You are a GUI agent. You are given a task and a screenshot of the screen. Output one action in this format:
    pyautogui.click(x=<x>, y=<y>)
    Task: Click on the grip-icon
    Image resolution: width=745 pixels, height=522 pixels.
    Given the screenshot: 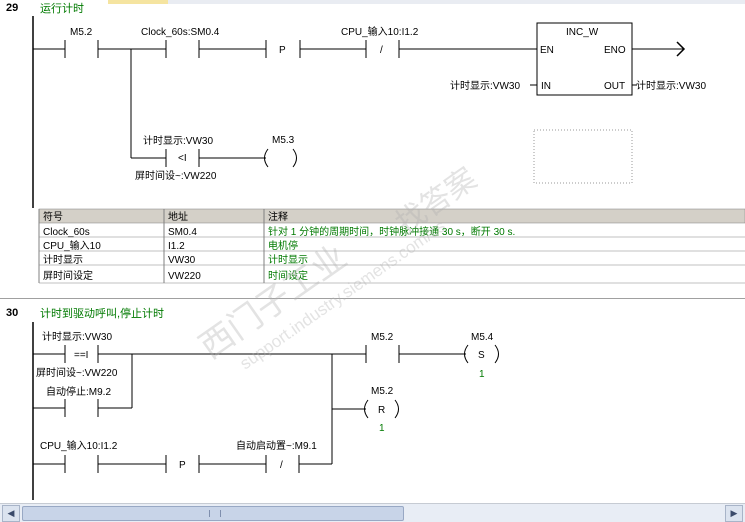 What is the action you would take?
    pyautogui.click(x=215, y=513)
    